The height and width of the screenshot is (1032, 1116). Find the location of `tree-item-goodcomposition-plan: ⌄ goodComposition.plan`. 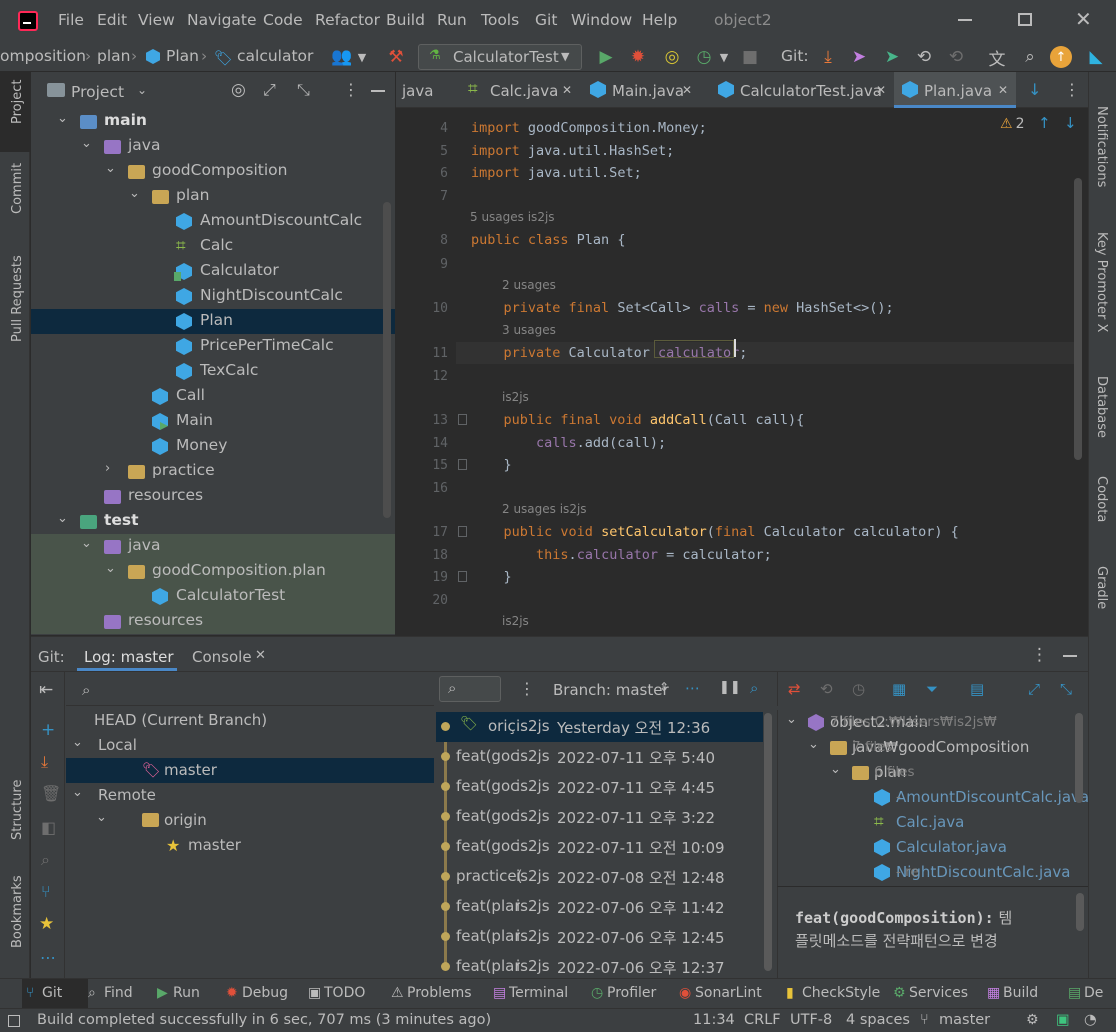

tree-item-goodcomposition-plan: ⌄ goodComposition.plan is located at coordinates (213, 571).